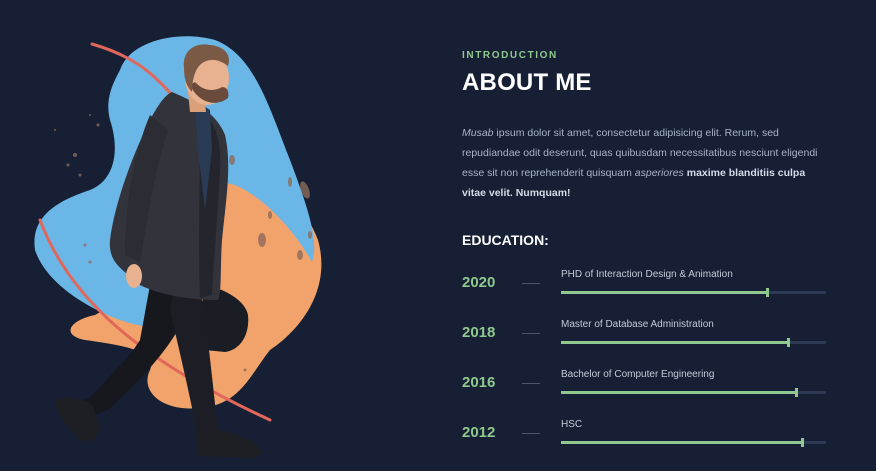 This screenshot has height=471, width=876. What do you see at coordinates (228, 444) in the screenshot?
I see `front-shoe` at bounding box center [228, 444].